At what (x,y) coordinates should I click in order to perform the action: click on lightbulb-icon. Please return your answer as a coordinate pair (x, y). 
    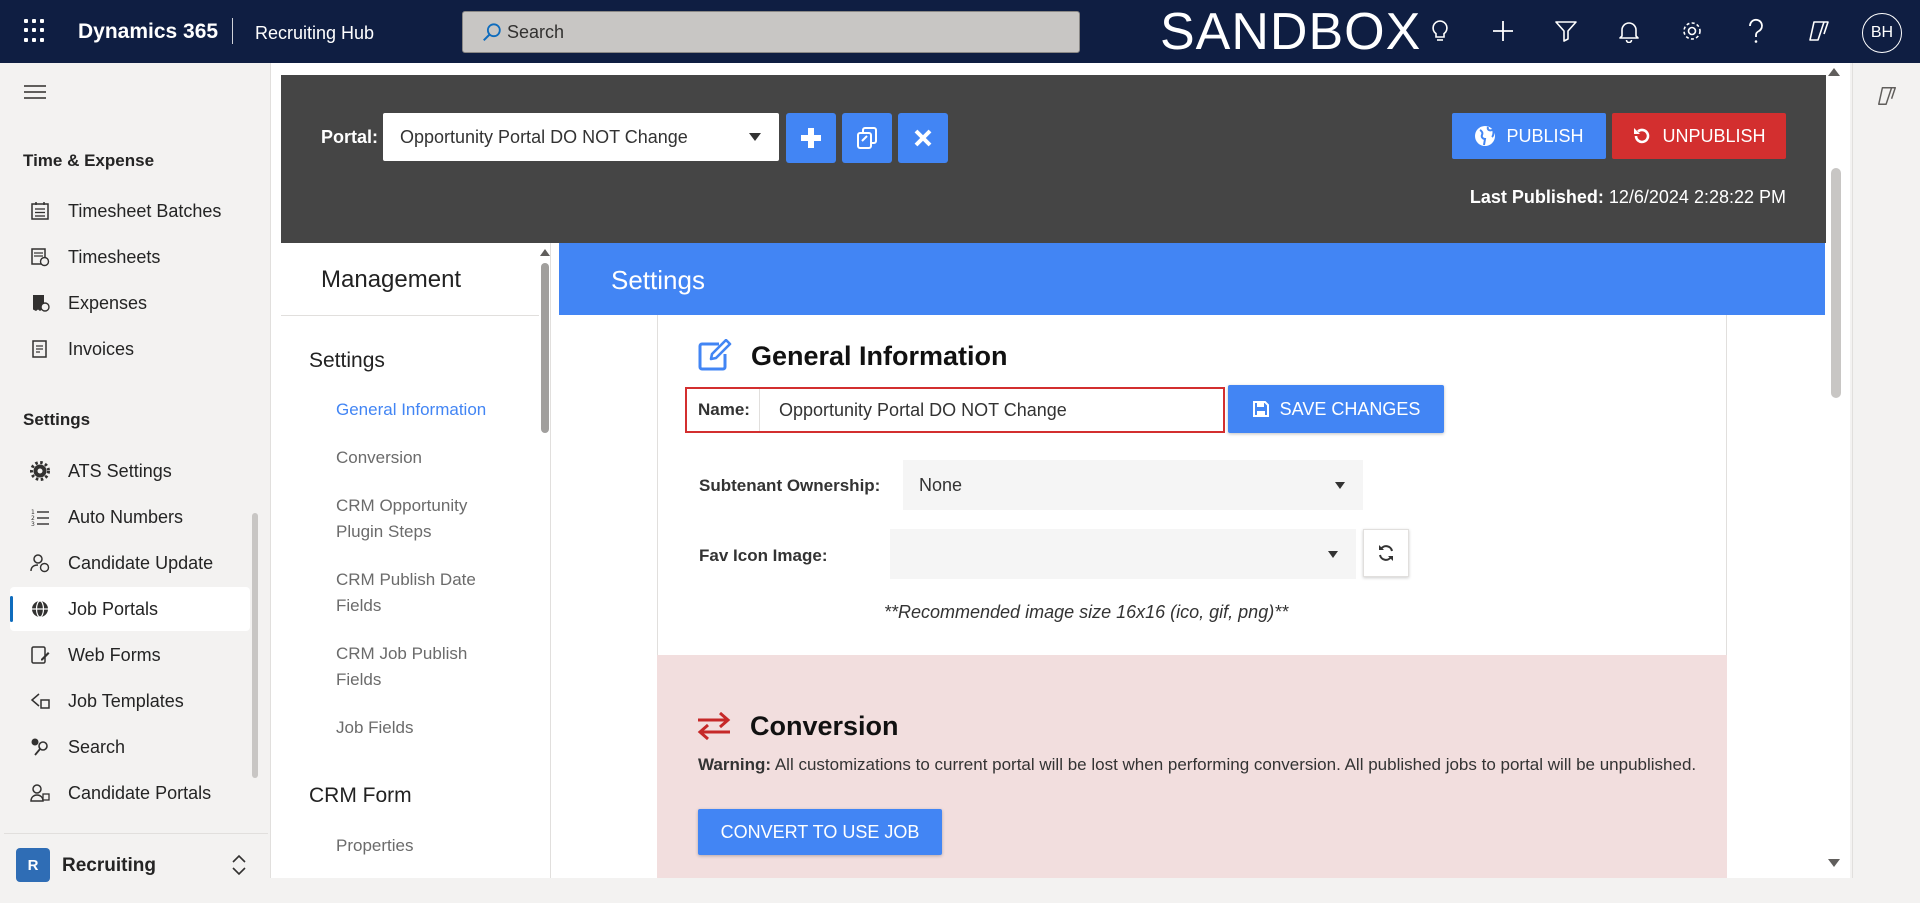
    Looking at the image, I should click on (1440, 31).